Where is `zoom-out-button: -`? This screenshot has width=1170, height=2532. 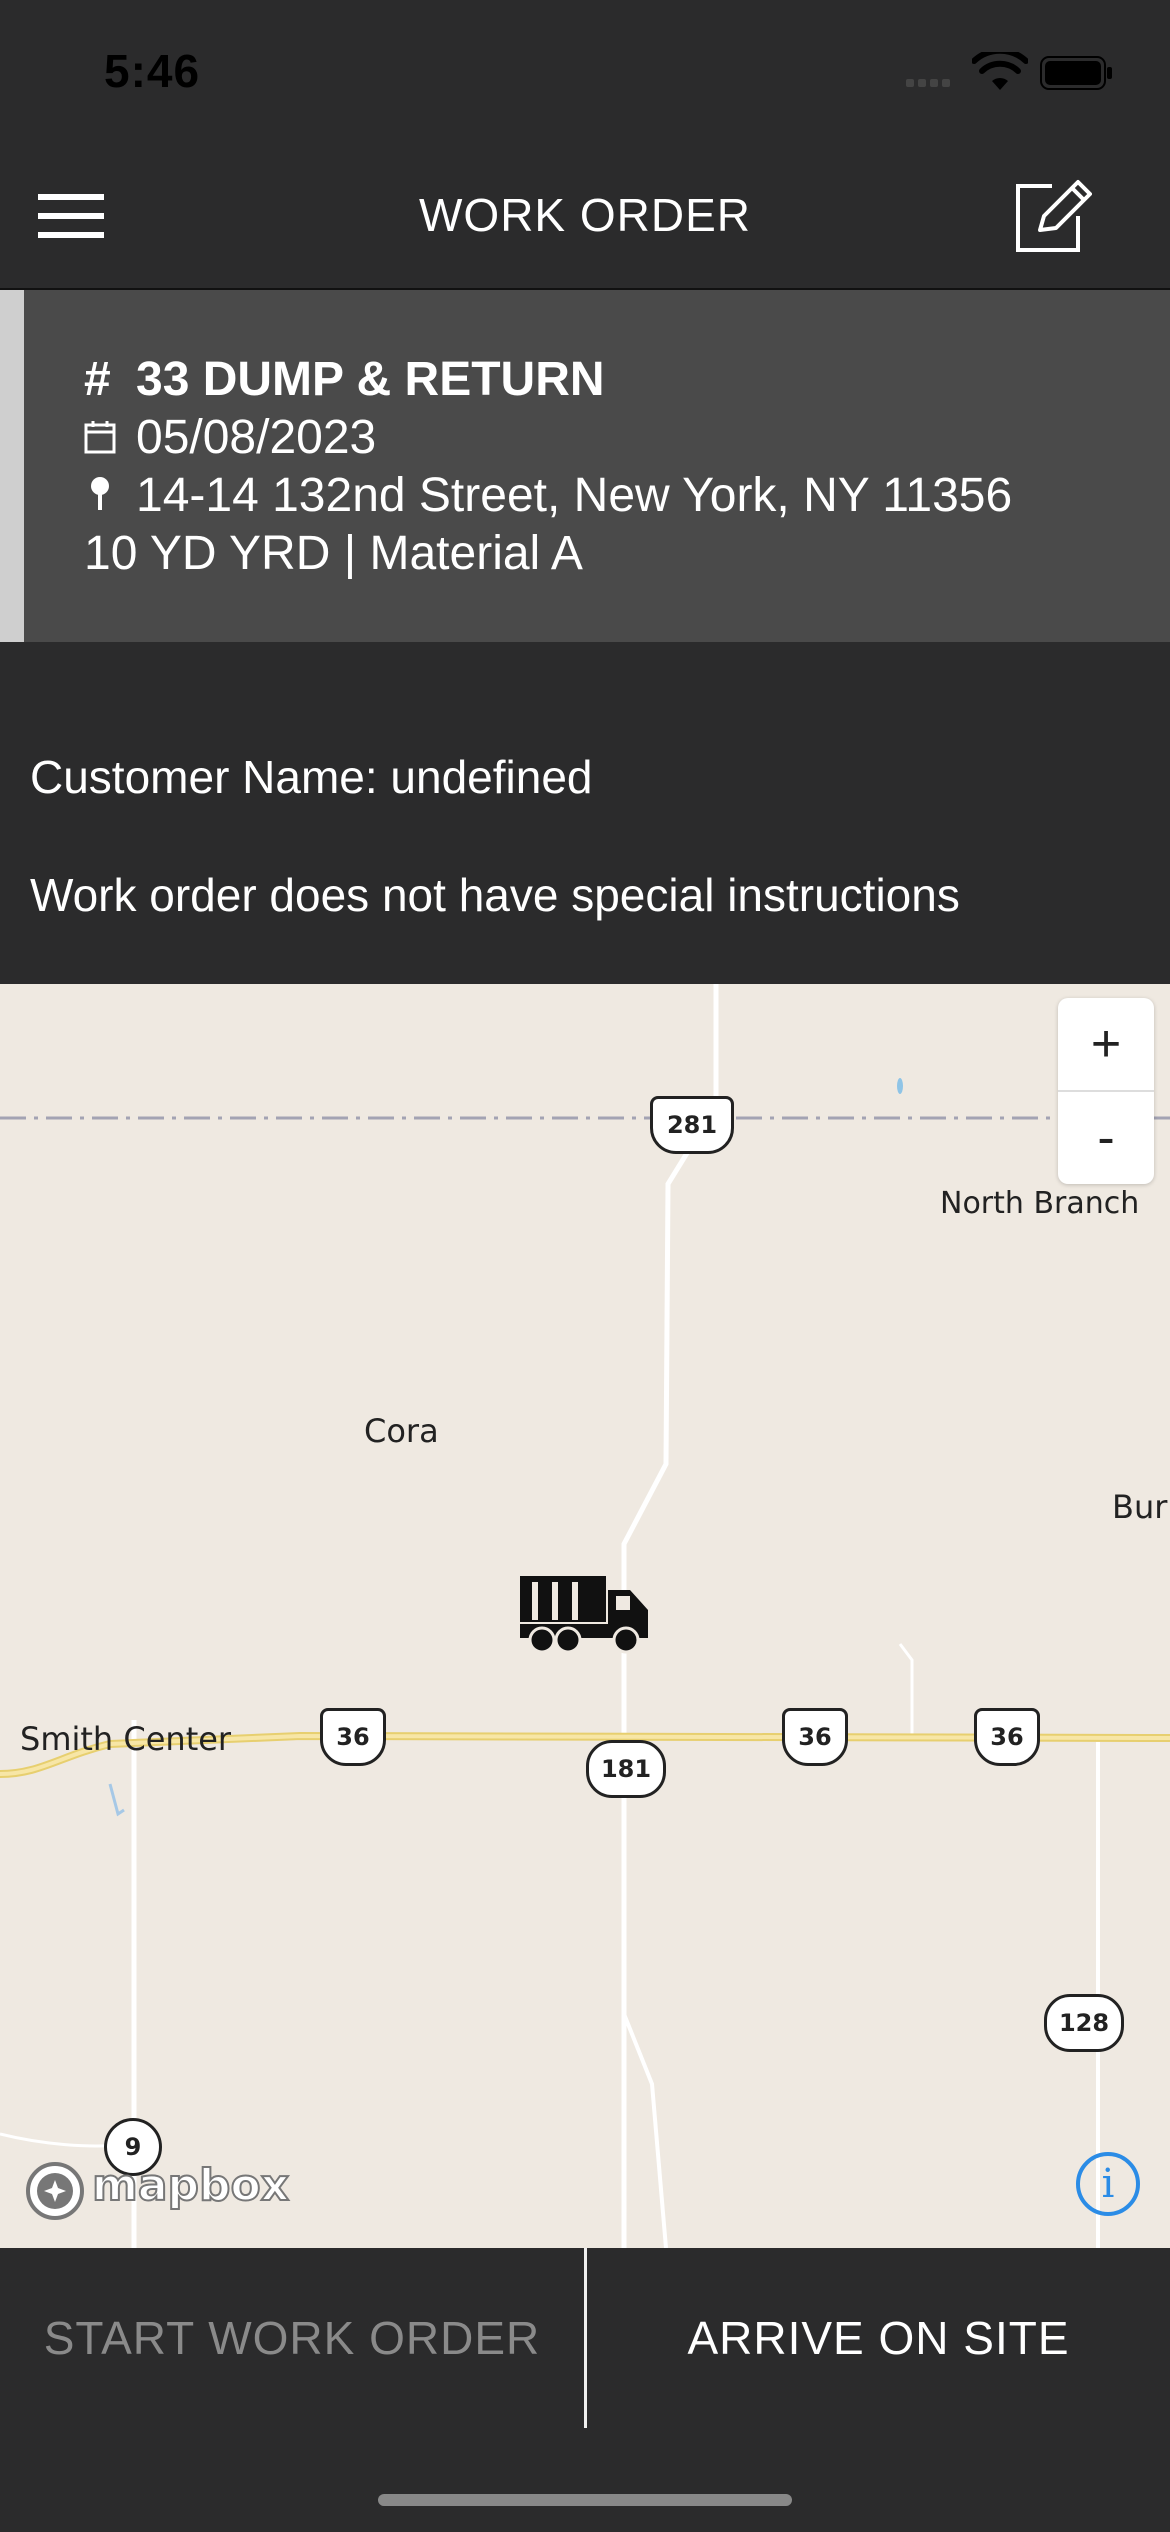
zoom-out-button: - is located at coordinates (1106, 1138).